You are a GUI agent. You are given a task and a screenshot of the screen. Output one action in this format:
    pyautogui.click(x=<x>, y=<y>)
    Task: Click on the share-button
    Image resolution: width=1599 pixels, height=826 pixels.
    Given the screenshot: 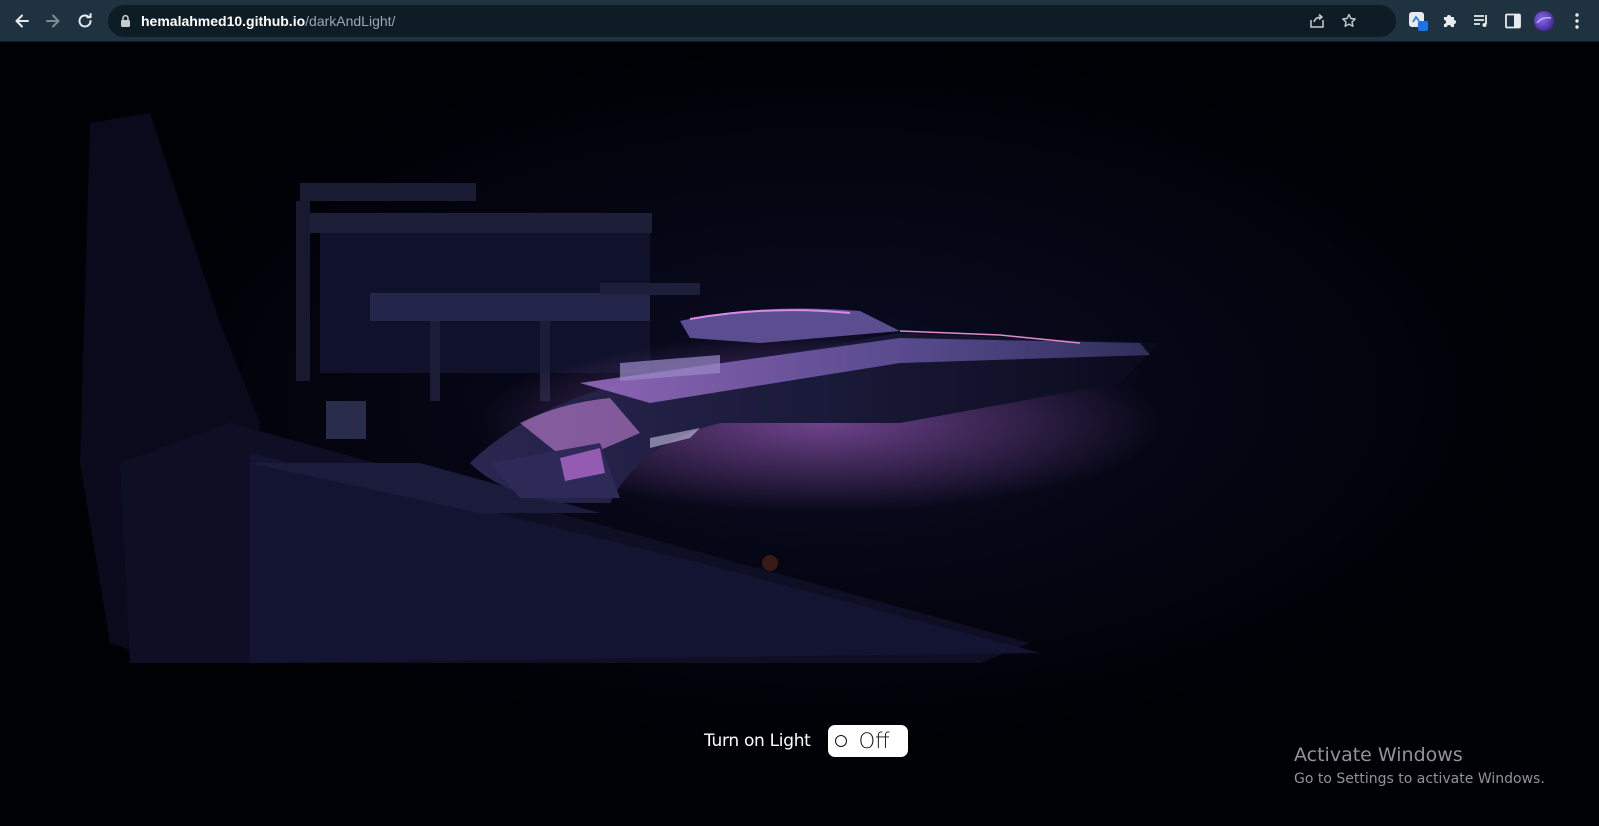 What is the action you would take?
    pyautogui.click(x=1317, y=21)
    